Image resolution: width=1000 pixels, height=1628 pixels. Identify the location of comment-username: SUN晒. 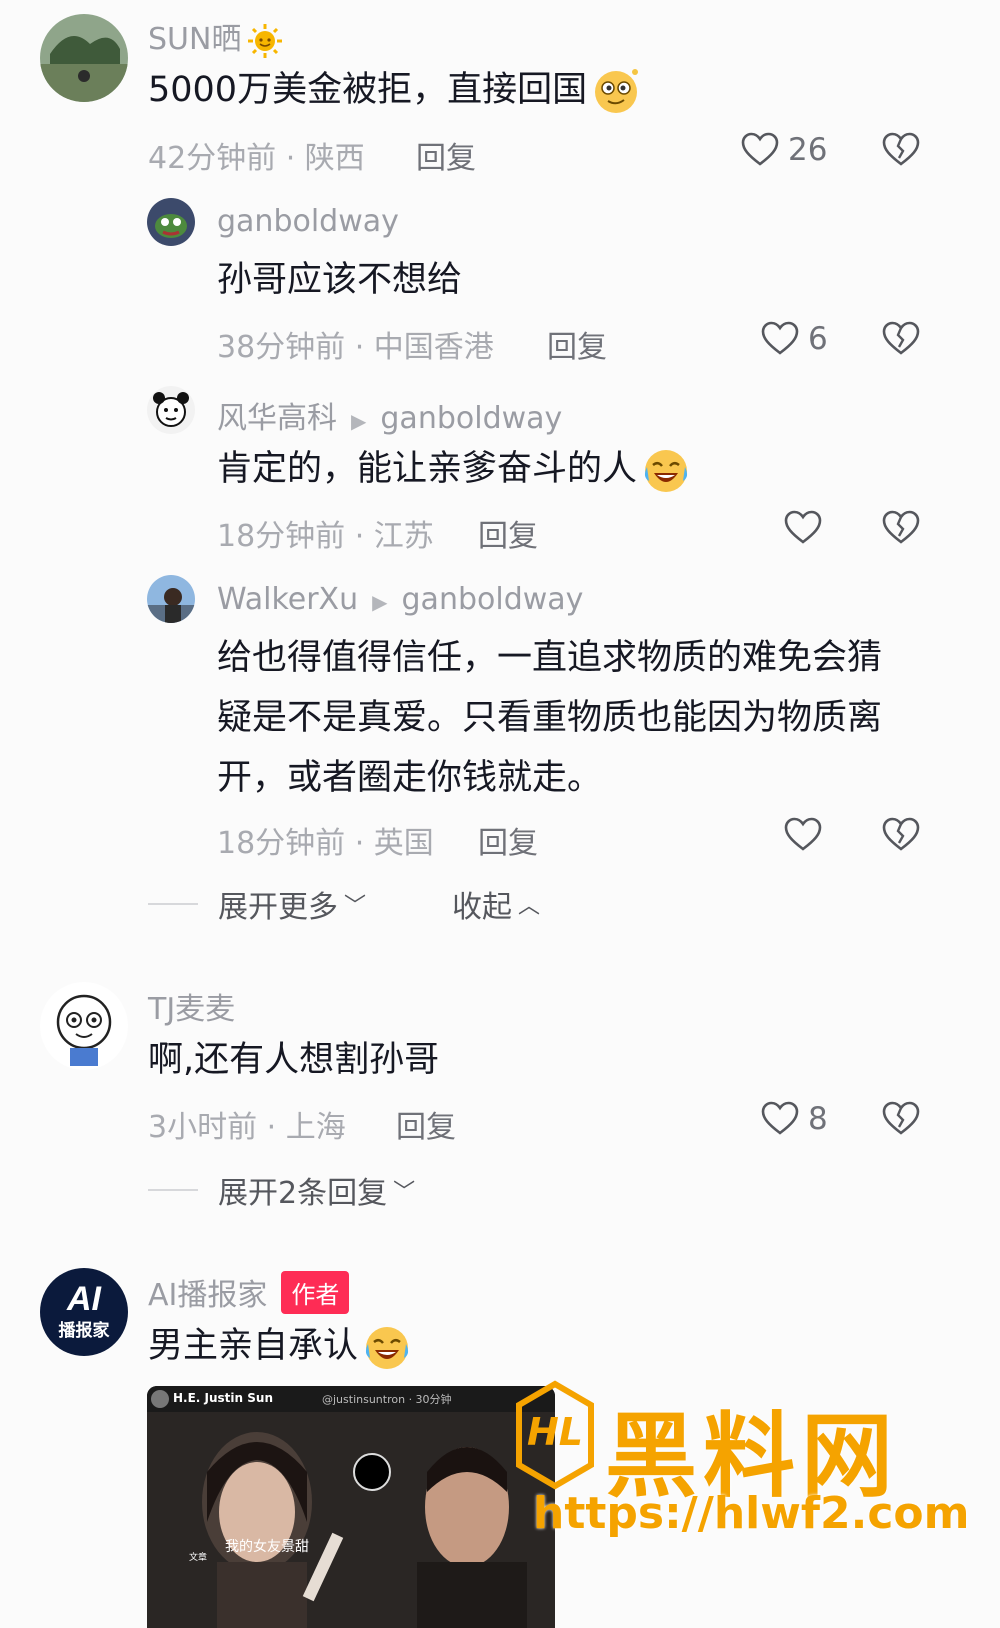
(215, 36).